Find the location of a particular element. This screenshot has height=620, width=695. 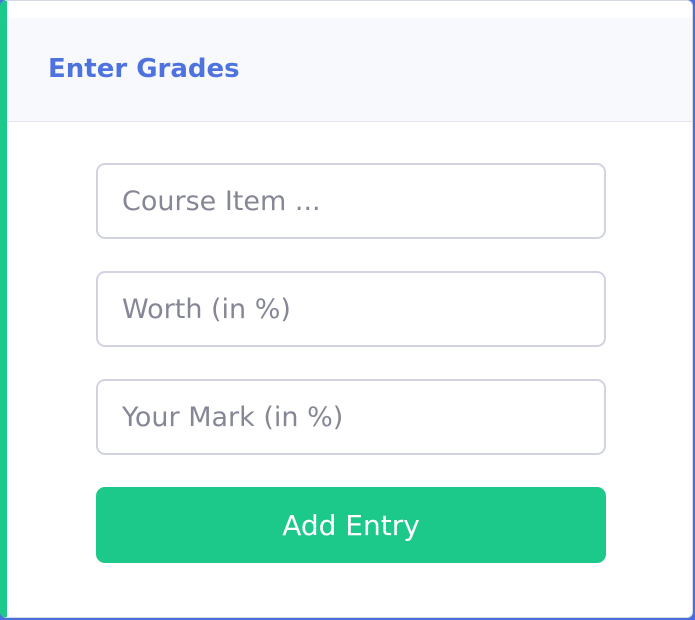

your-mark-input is located at coordinates (351, 417).